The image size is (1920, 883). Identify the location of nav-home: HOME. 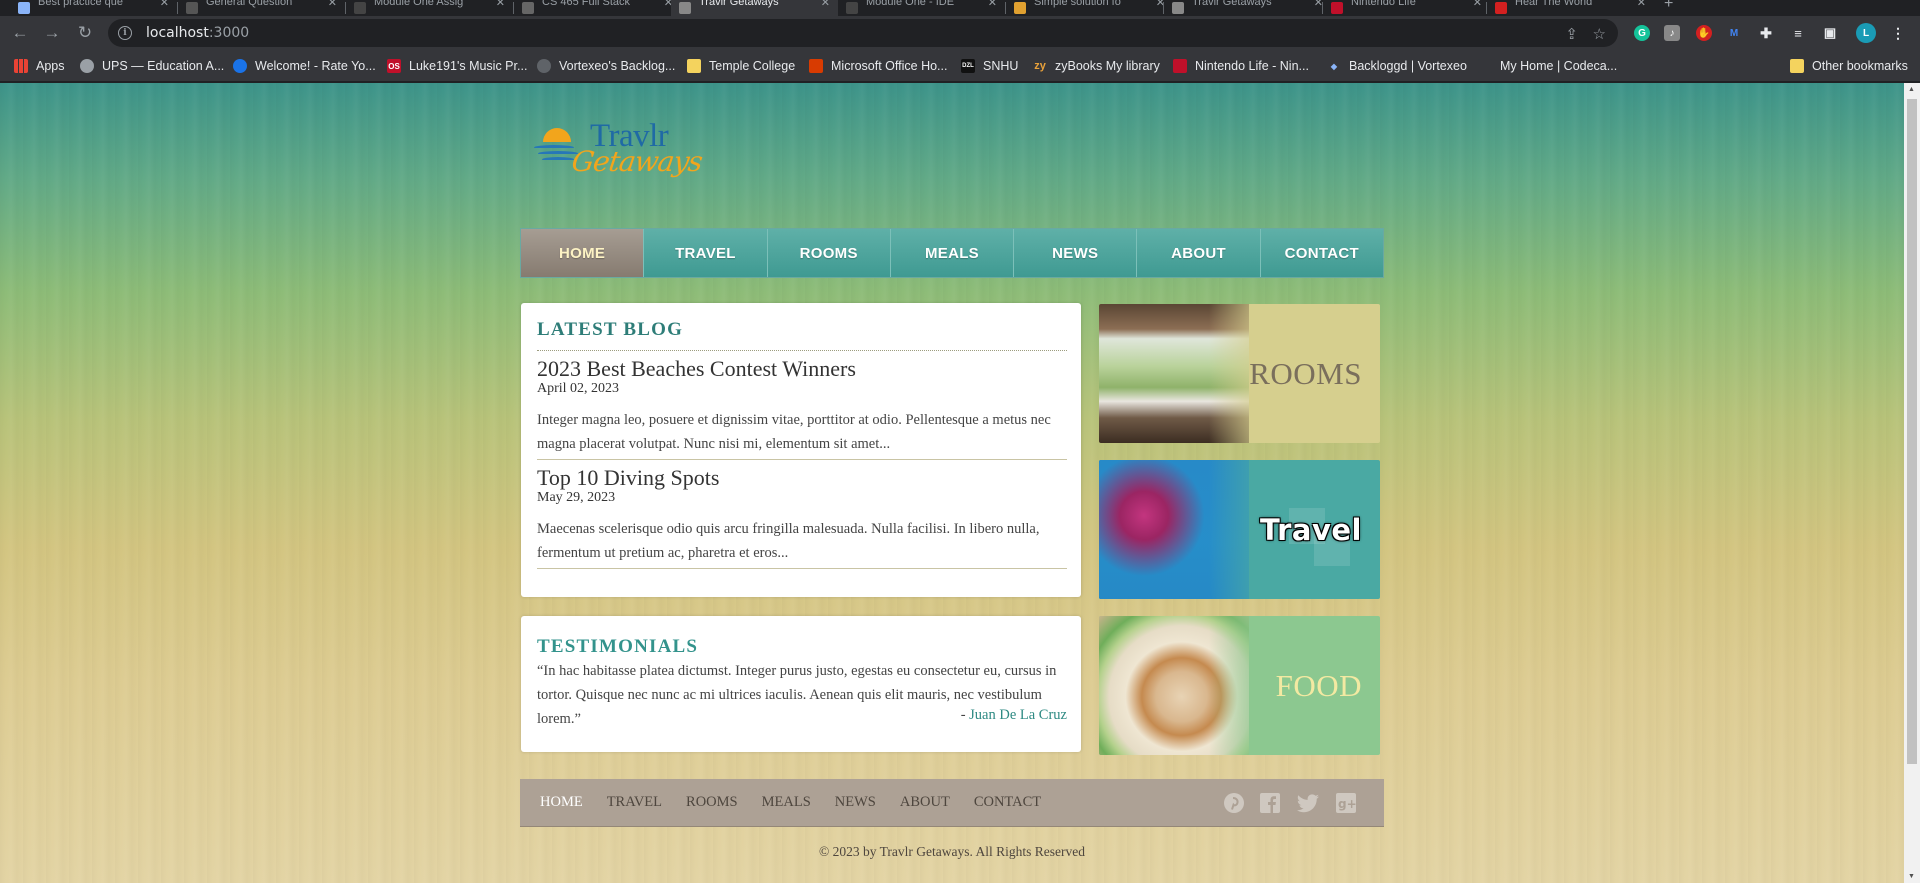
(583, 253).